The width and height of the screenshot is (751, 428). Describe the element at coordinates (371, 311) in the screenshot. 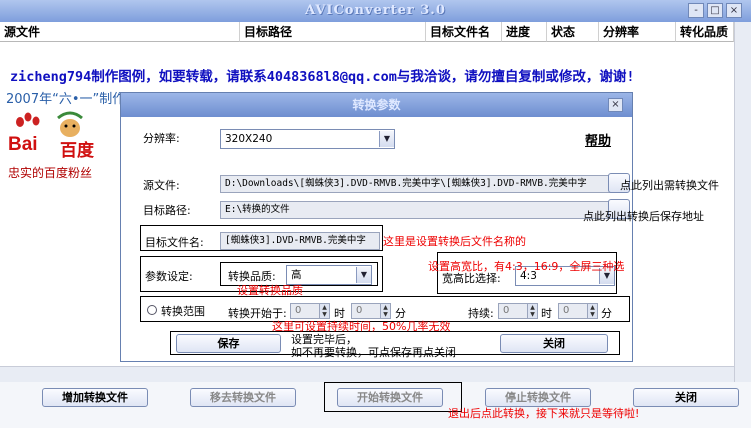

I see `start-minute-spinner: 0 ▲ ▼` at that location.